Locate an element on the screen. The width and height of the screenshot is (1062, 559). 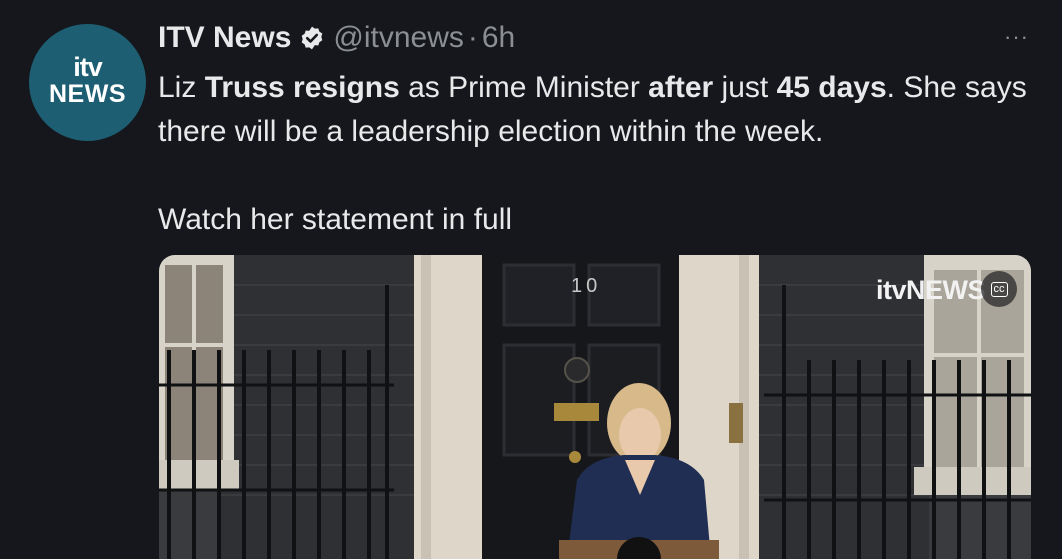
text-paragraph-2: Watch her statement in full is located at coordinates (335, 219).